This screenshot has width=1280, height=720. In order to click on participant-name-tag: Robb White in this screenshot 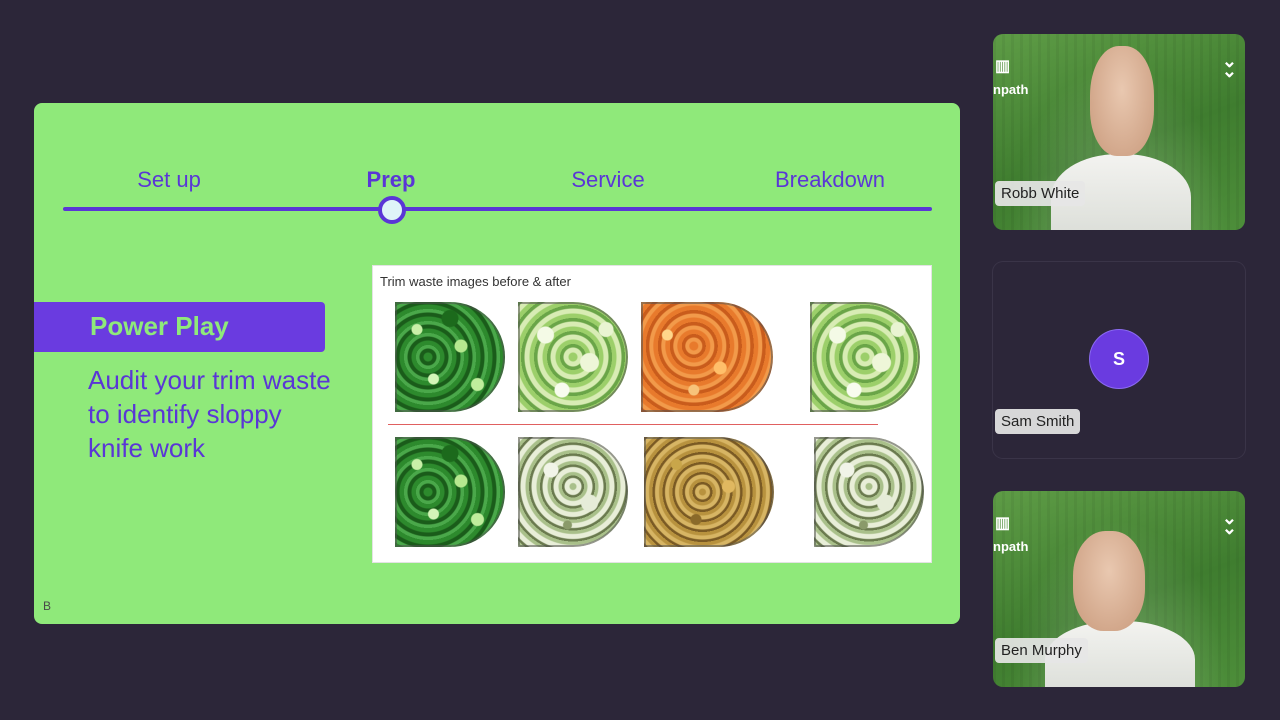, I will do `click(1040, 193)`.